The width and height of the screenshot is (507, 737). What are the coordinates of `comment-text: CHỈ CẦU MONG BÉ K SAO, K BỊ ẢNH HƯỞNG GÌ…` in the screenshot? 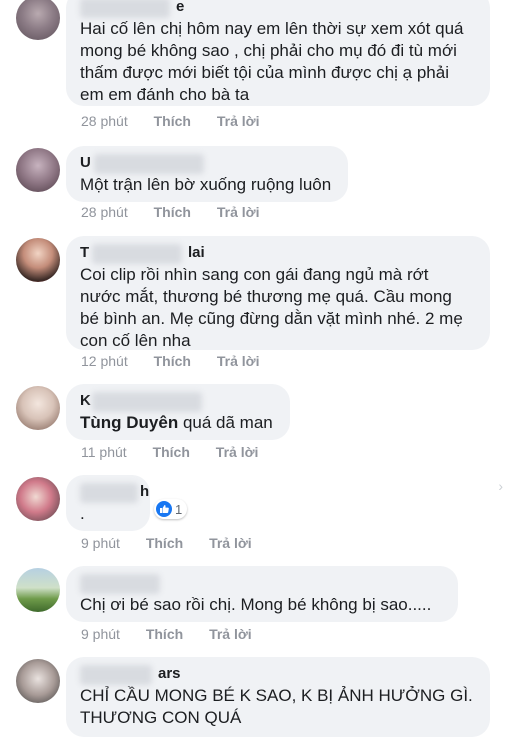 It's located at (276, 706).